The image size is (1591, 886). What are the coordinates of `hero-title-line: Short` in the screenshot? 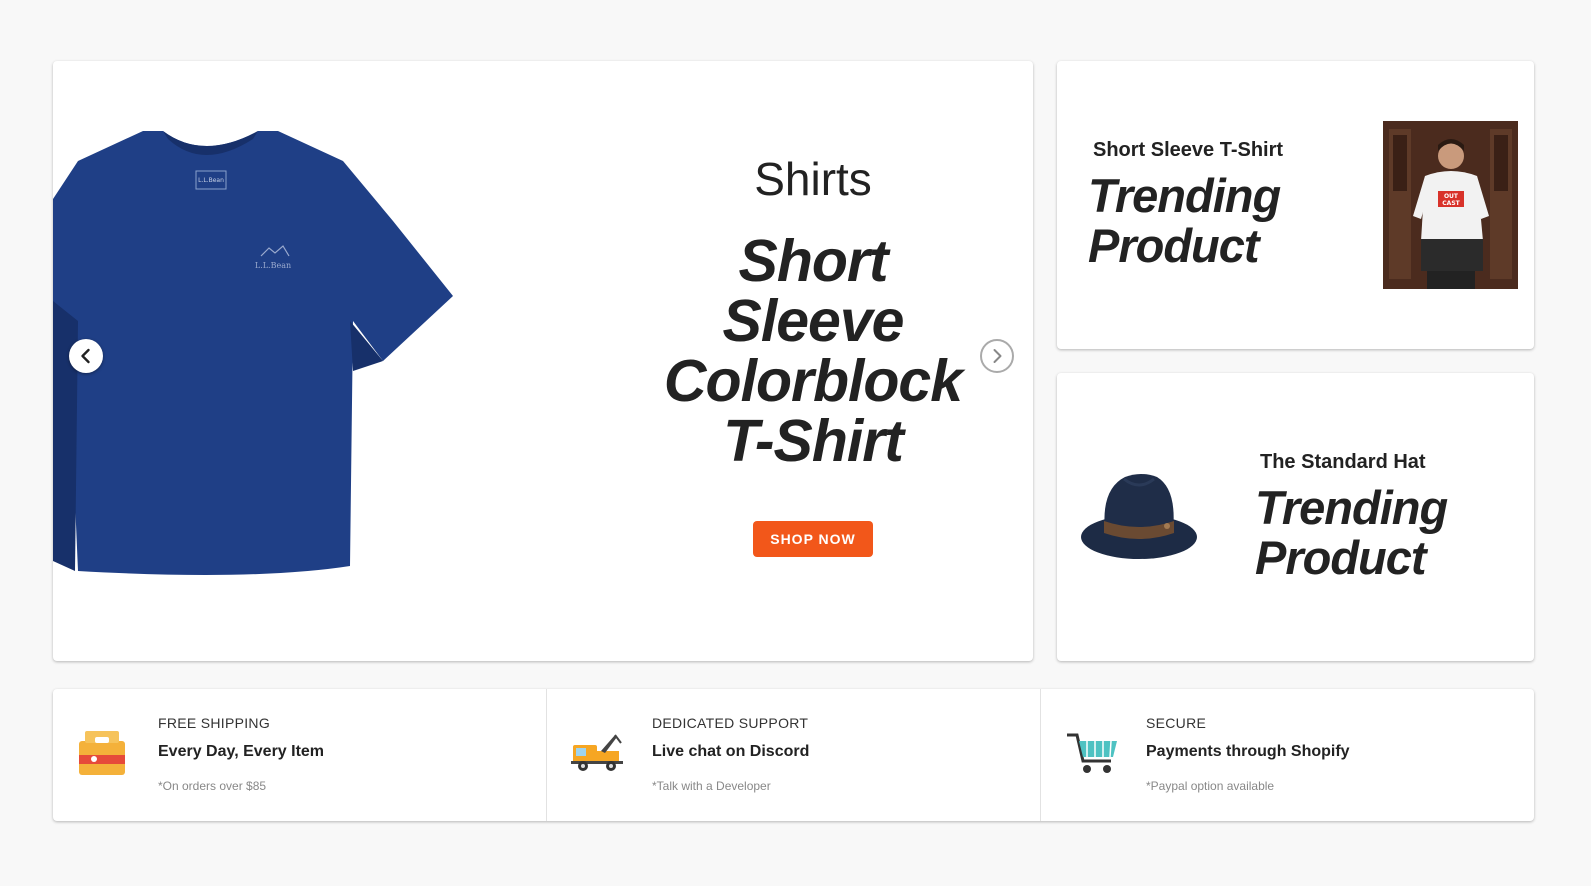 It's located at (813, 261).